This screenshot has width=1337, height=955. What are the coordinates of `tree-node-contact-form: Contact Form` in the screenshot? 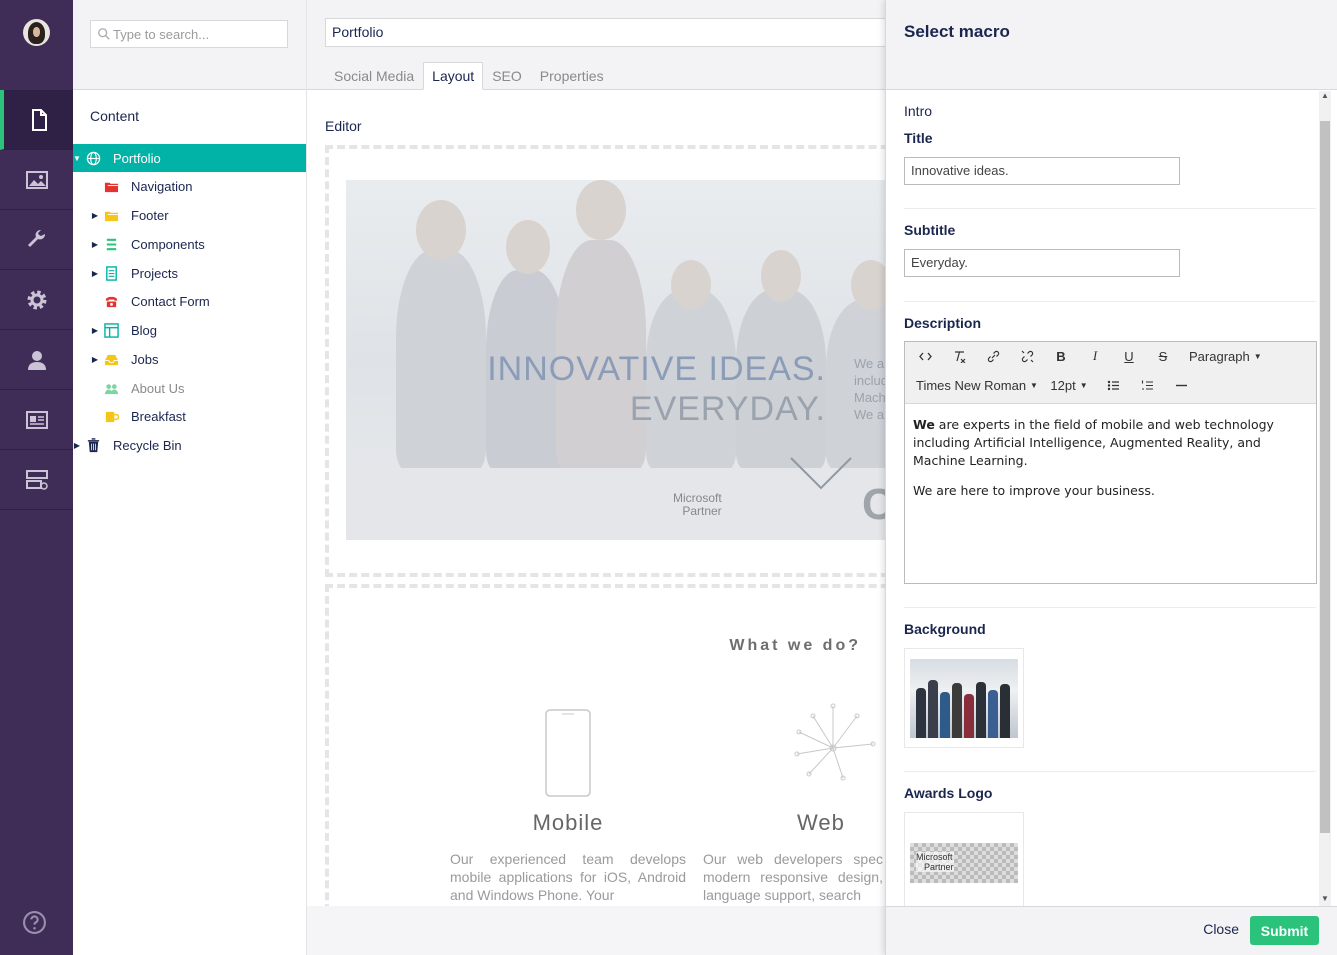 It's located at (189, 301).